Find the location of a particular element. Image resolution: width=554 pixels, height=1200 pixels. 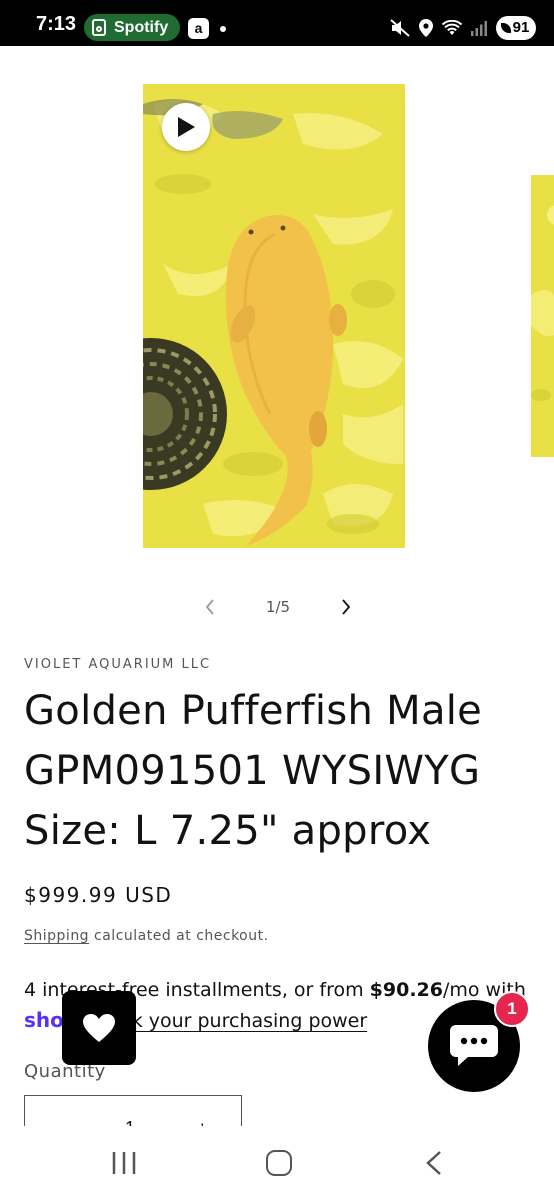

chevron-left-icon is located at coordinates (209, 607).